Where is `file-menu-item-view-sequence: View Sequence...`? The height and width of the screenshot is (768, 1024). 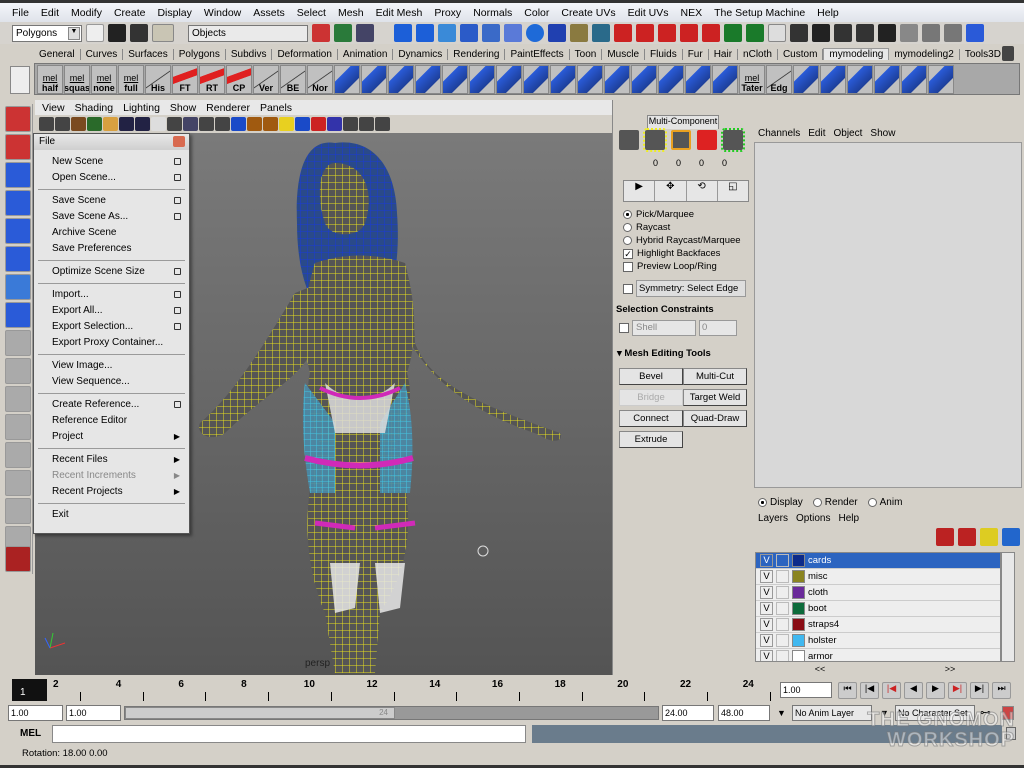
file-menu-item-view-sequence: View Sequence... is located at coordinates (111, 382).